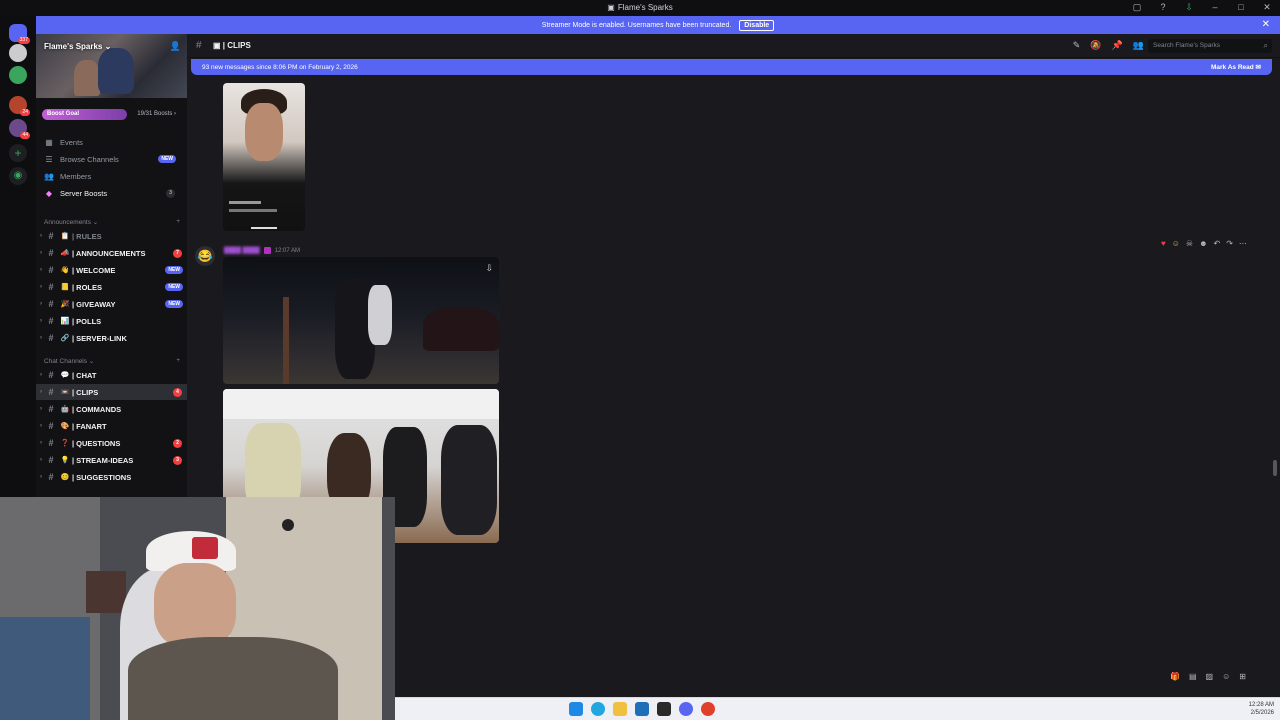  I want to click on skull-reaction-icon: ☠, so click(1189, 243).